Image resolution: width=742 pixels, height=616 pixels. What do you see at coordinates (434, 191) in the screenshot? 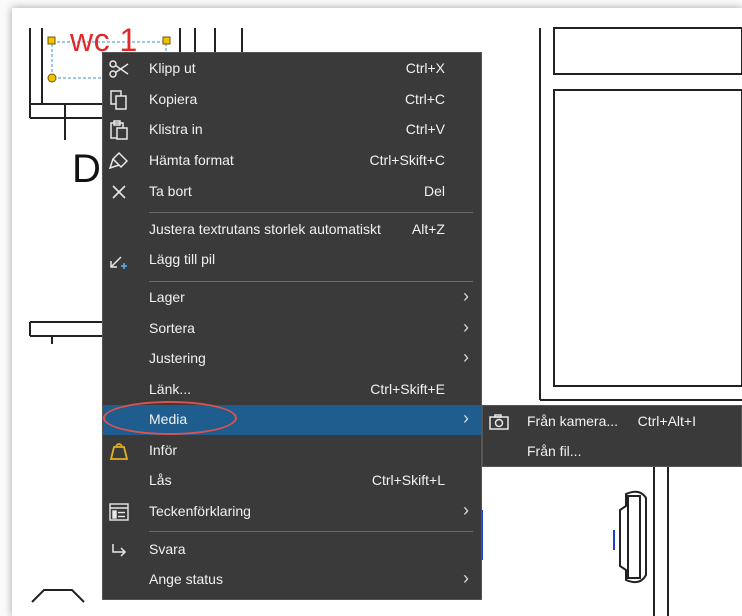
I see `menu-item-shortcut: Del` at bounding box center [434, 191].